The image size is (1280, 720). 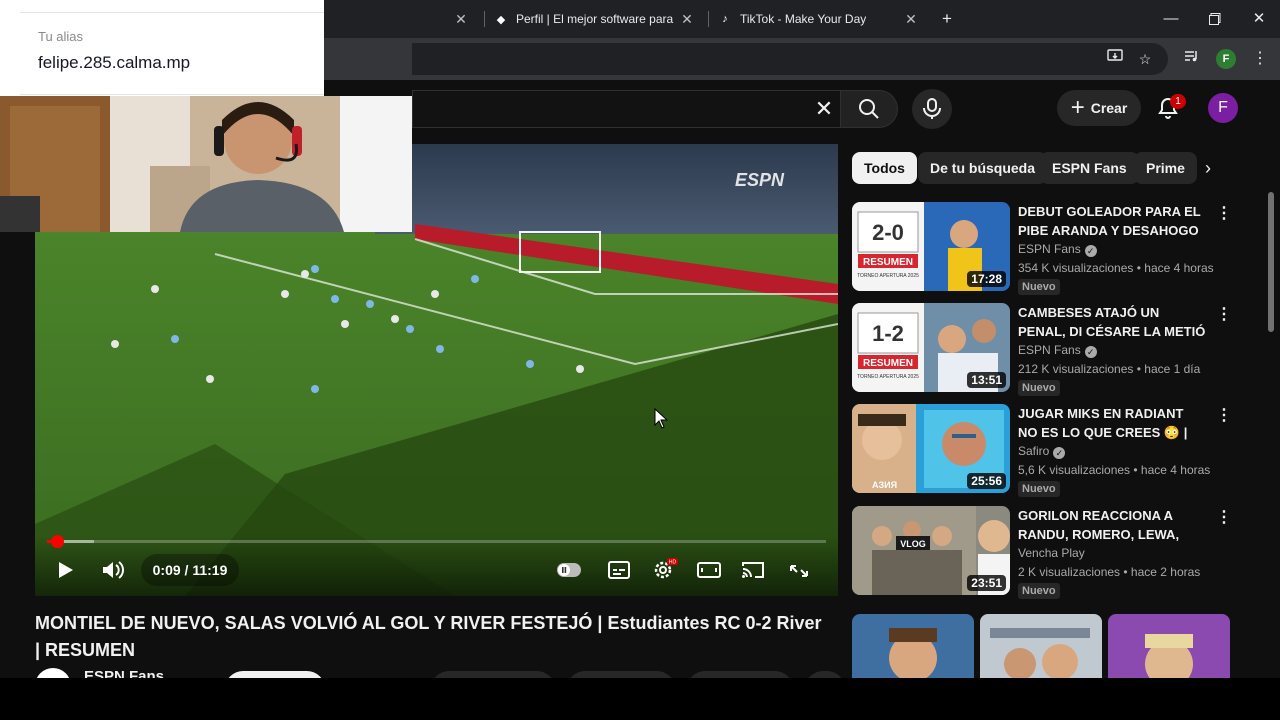 What do you see at coordinates (825, 674) in the screenshot?
I see `more-actions-button` at bounding box center [825, 674].